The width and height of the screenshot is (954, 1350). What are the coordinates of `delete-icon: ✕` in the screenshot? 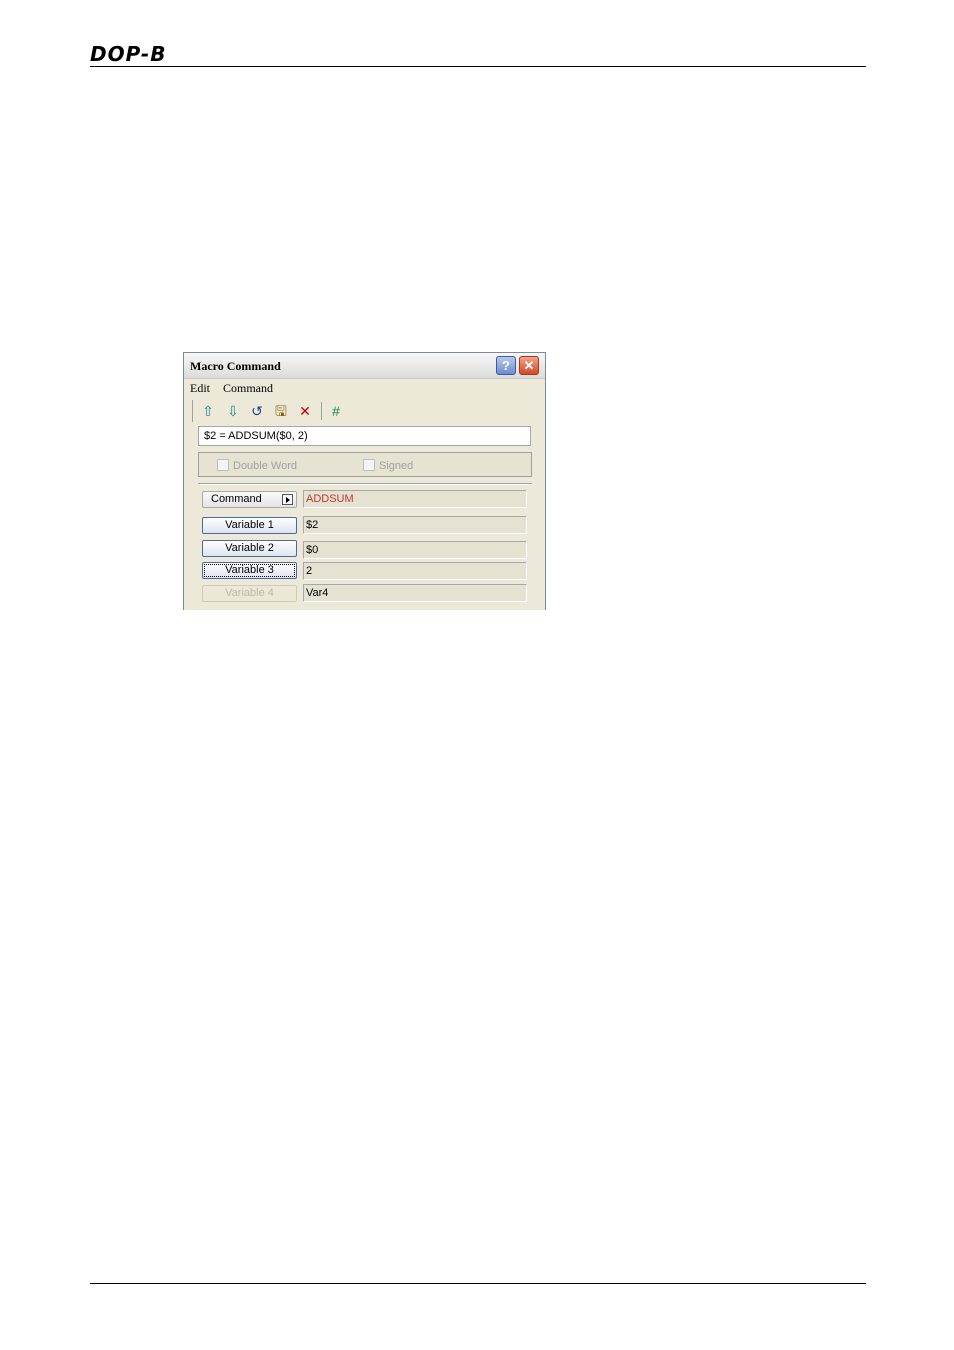 It's located at (305, 411).